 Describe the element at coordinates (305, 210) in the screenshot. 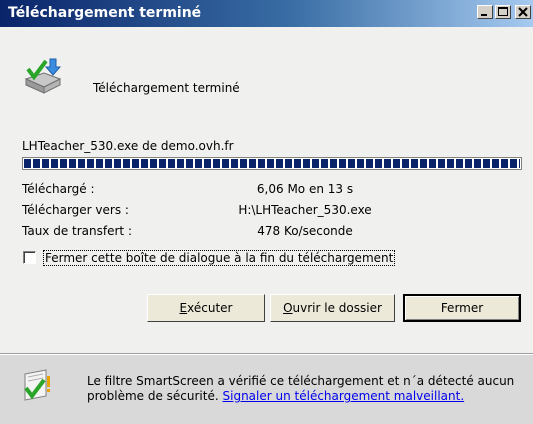

I see `download-to-value: H:\LHTeacher_530.exe` at that location.